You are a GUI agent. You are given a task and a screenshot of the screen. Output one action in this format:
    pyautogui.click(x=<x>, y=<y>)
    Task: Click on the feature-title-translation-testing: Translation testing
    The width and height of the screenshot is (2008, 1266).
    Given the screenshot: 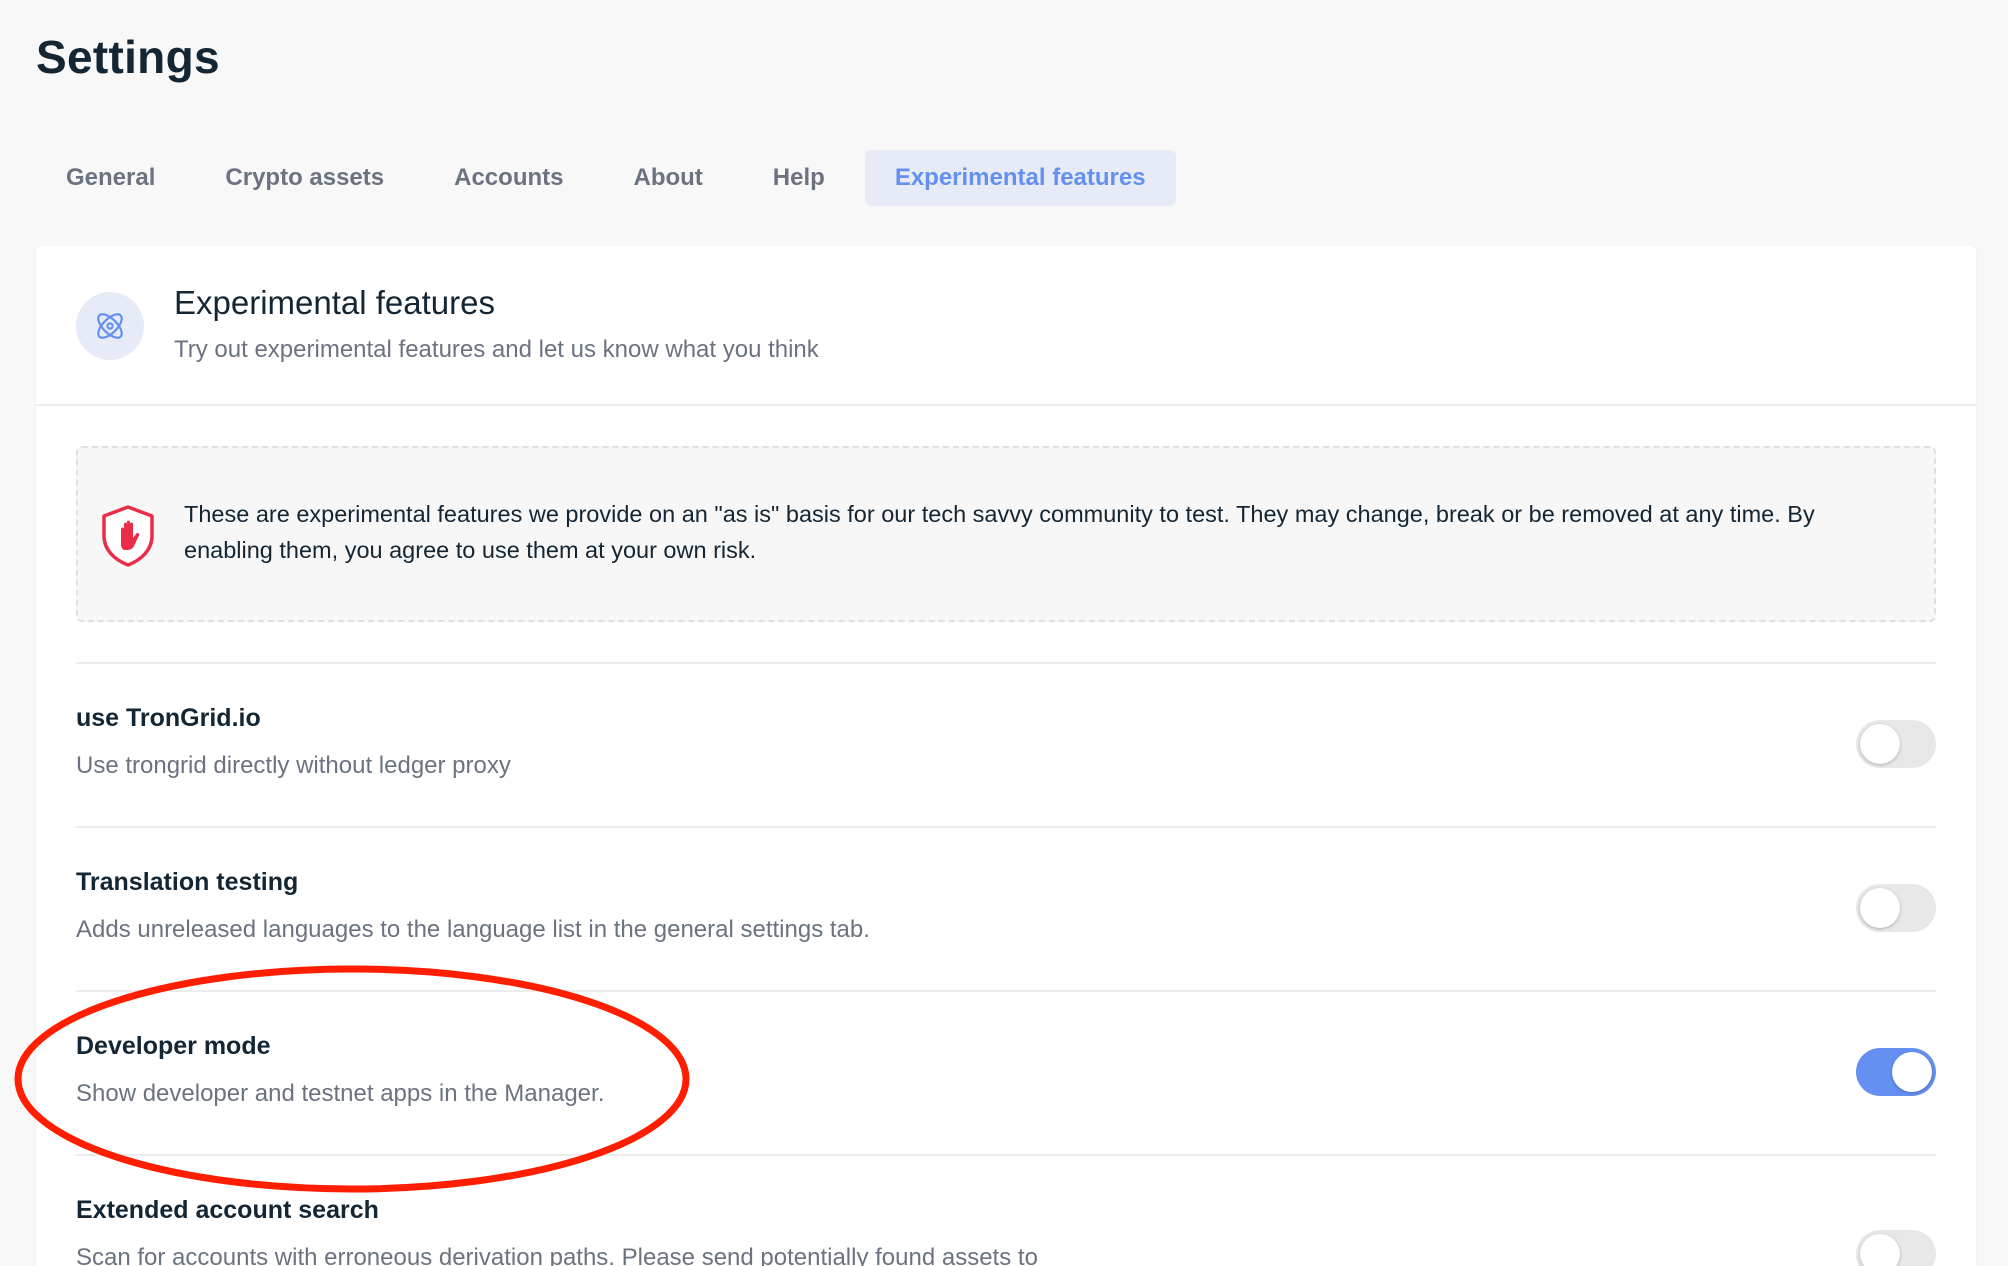 What is the action you would take?
    pyautogui.click(x=187, y=882)
    